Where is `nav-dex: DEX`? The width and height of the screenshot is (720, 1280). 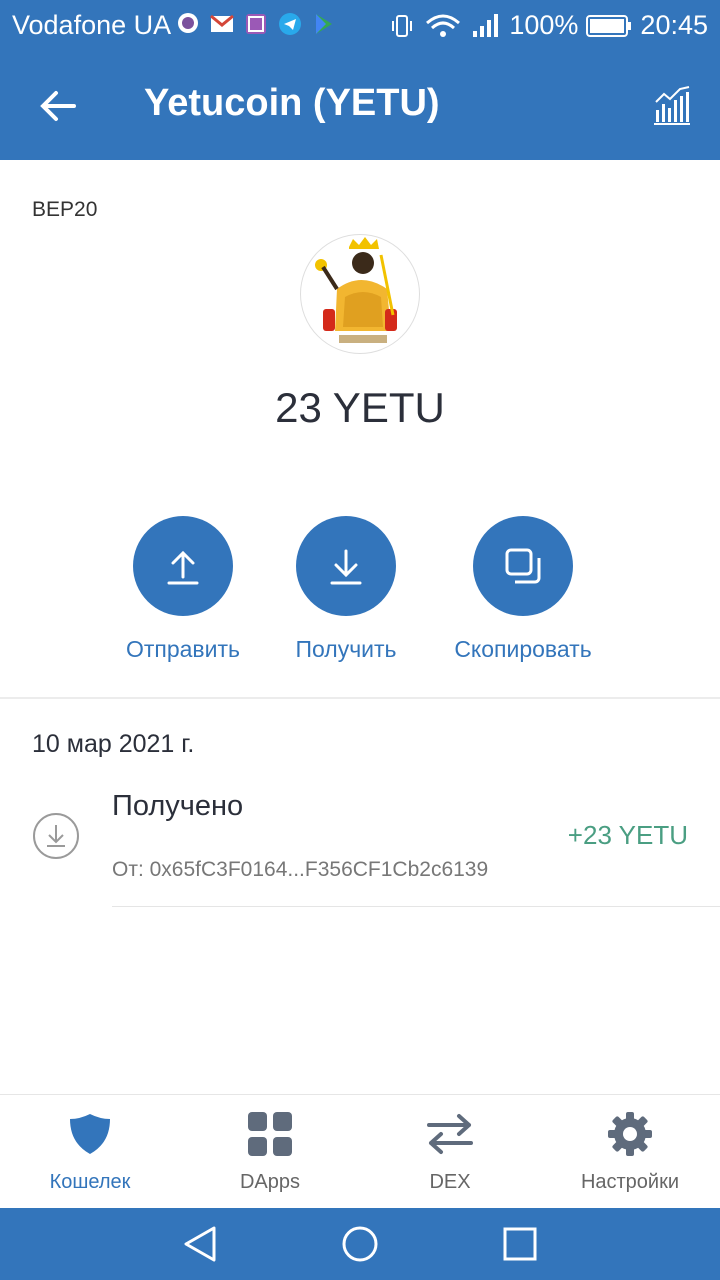
nav-dex: DEX is located at coordinates (450, 1152).